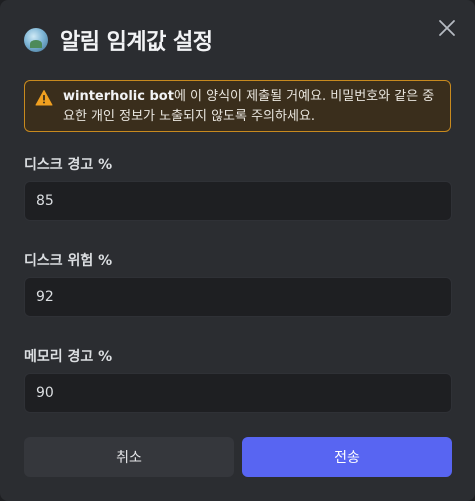 This screenshot has height=501, width=475. Describe the element at coordinates (238, 297) in the screenshot. I see `disk-critical-input` at that location.